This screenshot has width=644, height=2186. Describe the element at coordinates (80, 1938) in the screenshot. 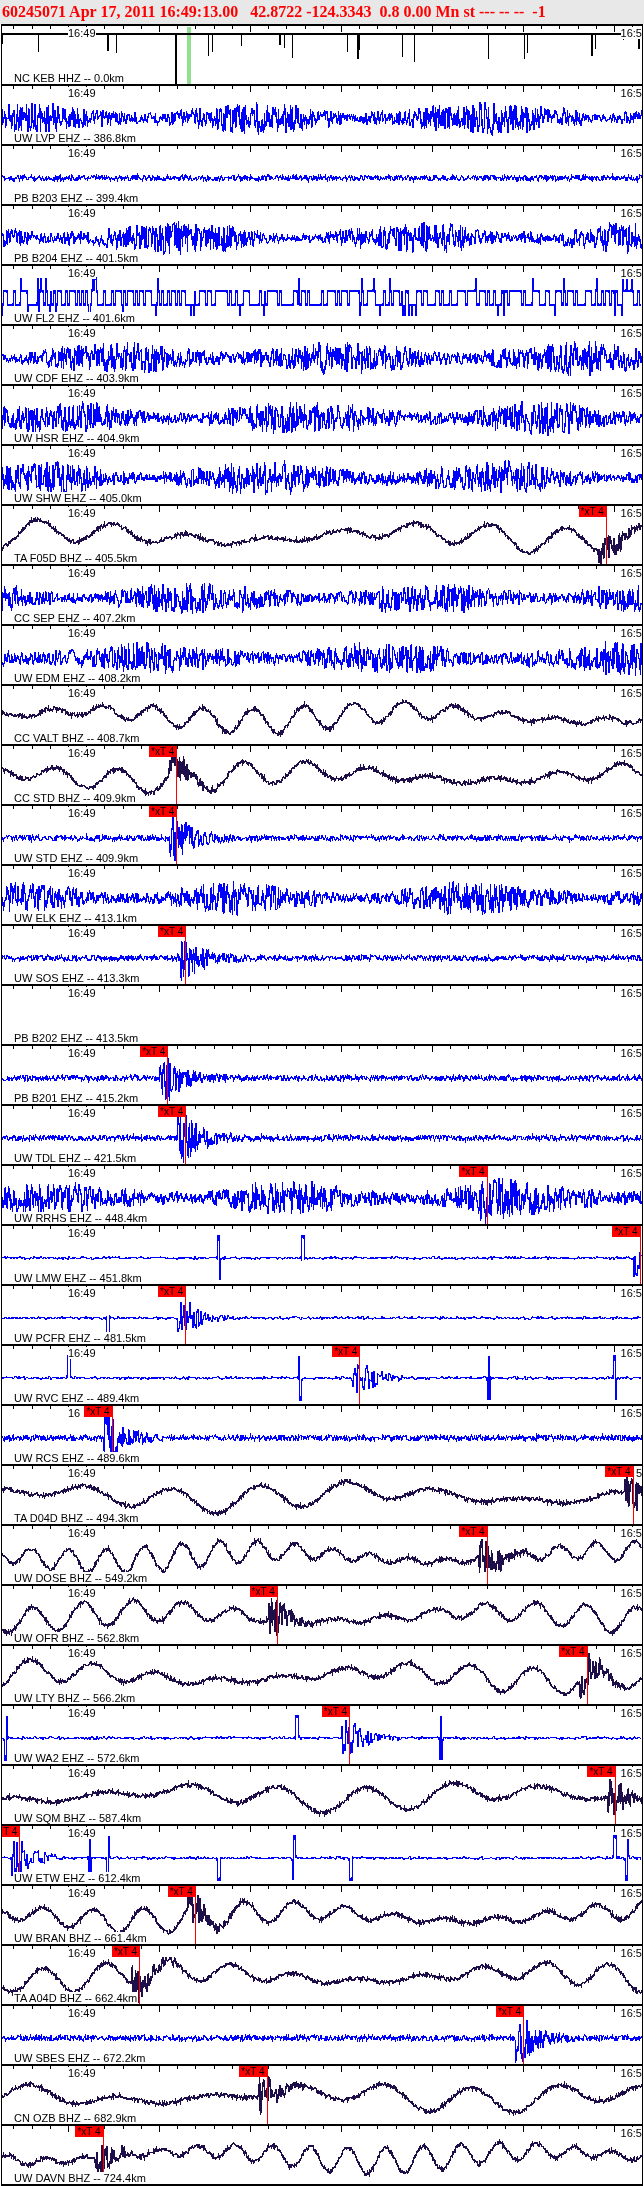

I see `station-label: UW BRAN BHZ -- 661.4km` at that location.